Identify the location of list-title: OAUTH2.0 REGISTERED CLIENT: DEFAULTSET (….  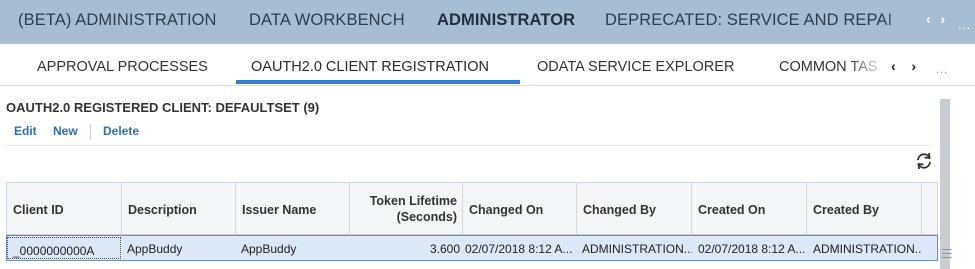
(163, 107).